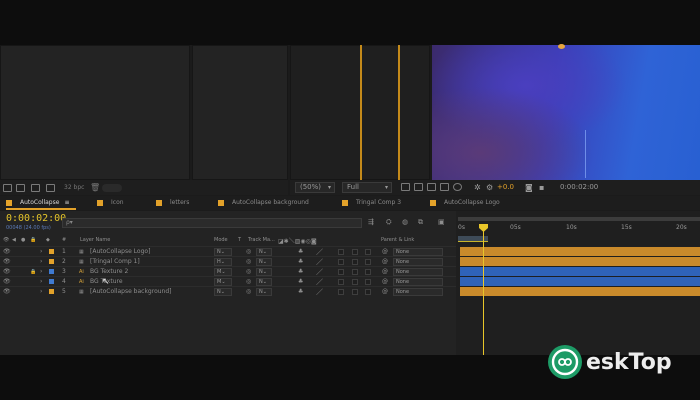 Image resolution: width=700 pixels, height=400 pixels. I want to click on label-column-icon: ◆, so click(48, 240).